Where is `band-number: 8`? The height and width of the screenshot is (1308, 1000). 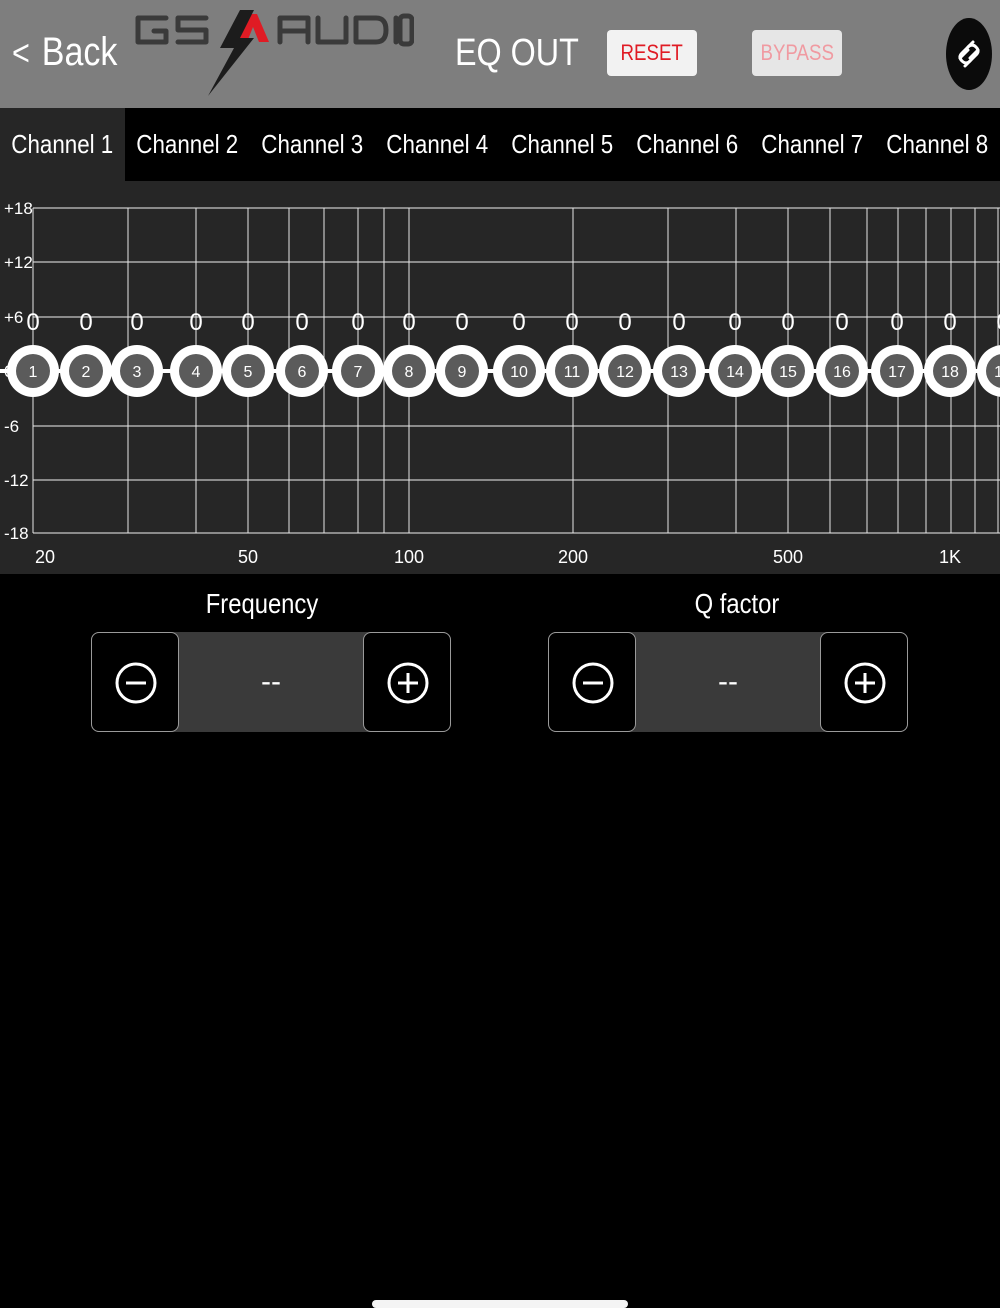
band-number: 8 is located at coordinates (409, 372).